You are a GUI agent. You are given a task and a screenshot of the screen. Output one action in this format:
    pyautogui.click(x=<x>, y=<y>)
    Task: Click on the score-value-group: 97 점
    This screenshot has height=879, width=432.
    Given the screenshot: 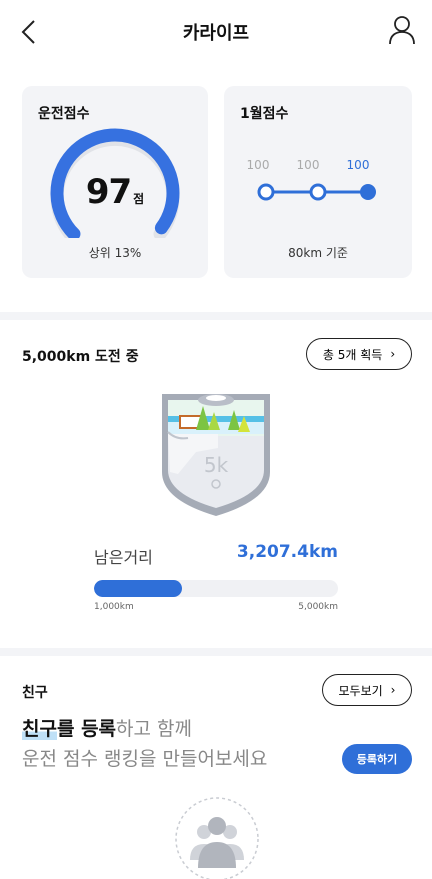 What is the action you would take?
    pyautogui.click(x=115, y=192)
    